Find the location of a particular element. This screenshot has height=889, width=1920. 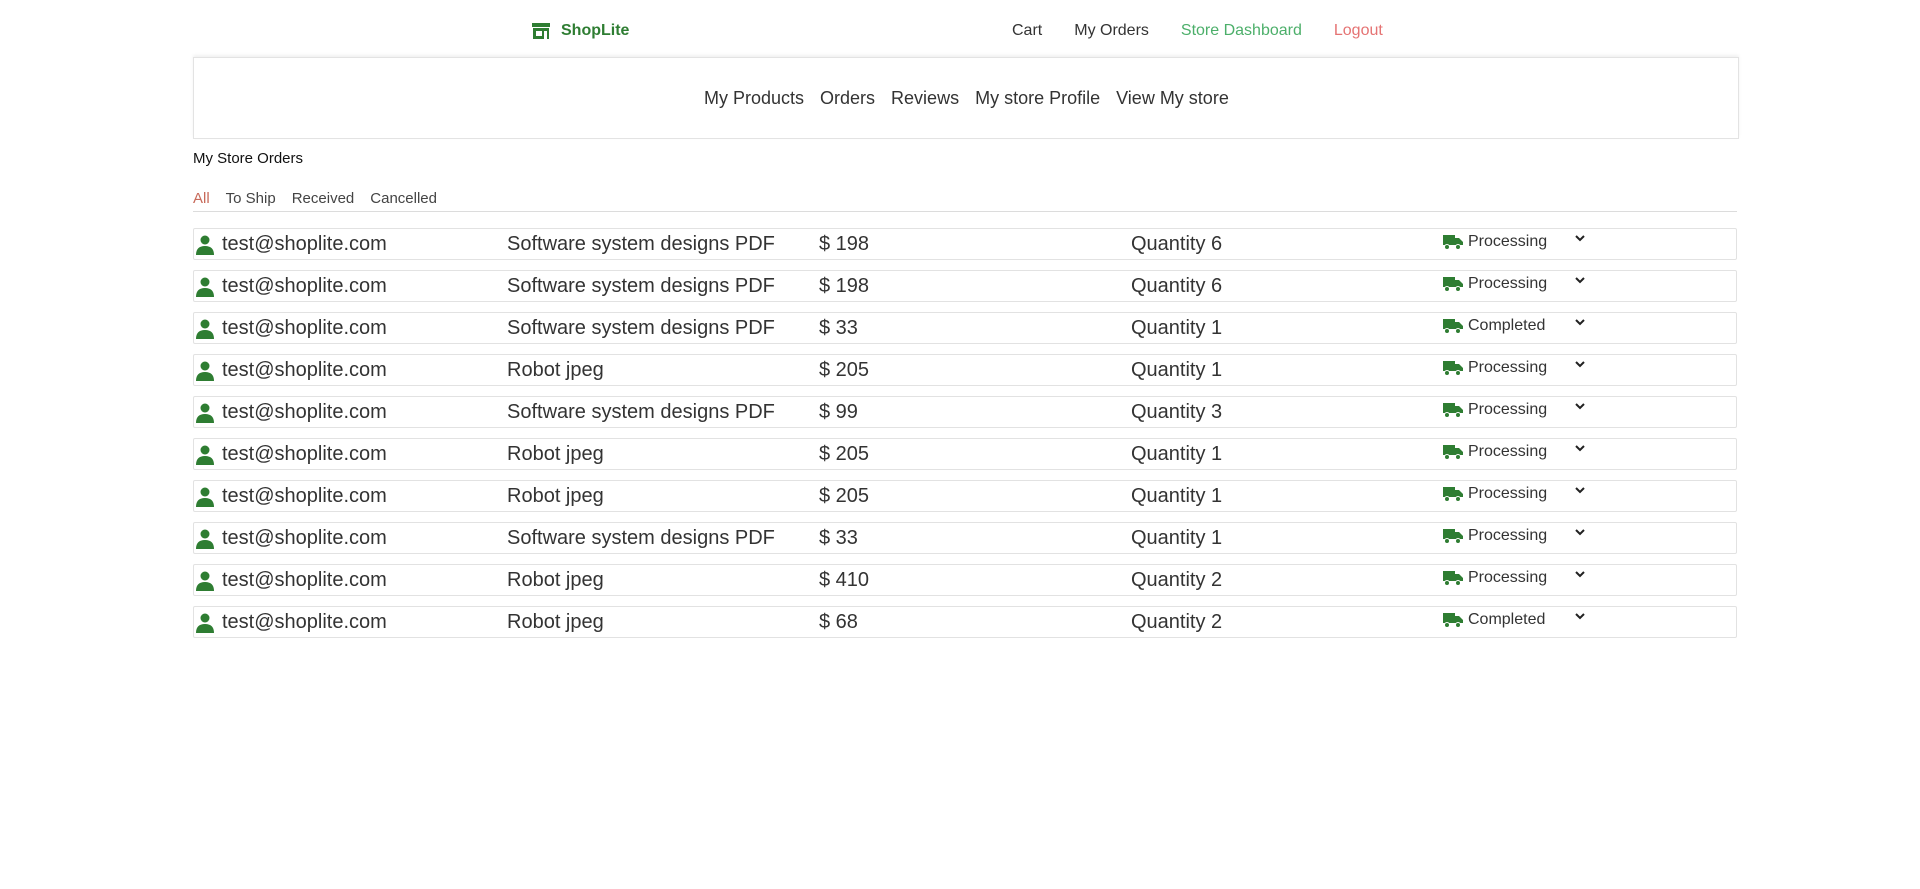

brand-link: ShopLite is located at coordinates (580, 31).